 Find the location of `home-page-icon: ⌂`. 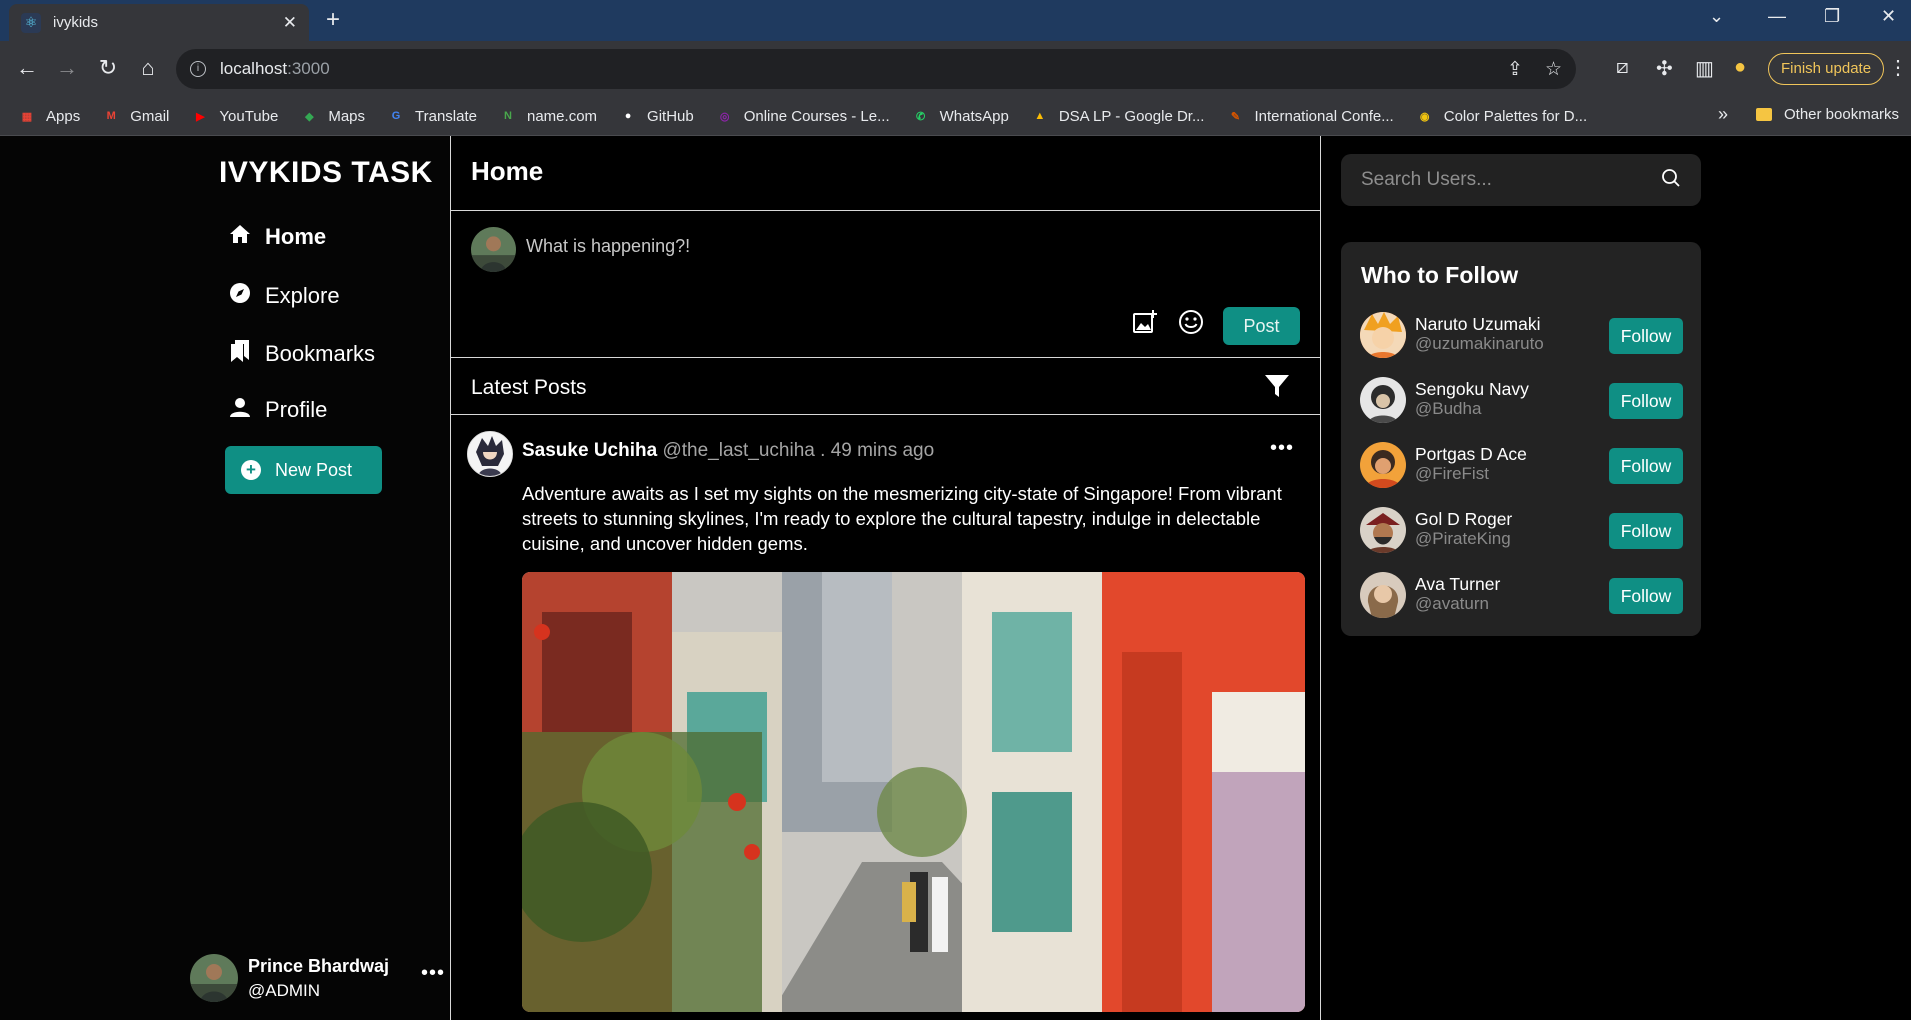

home-page-icon: ⌂ is located at coordinates (148, 68).